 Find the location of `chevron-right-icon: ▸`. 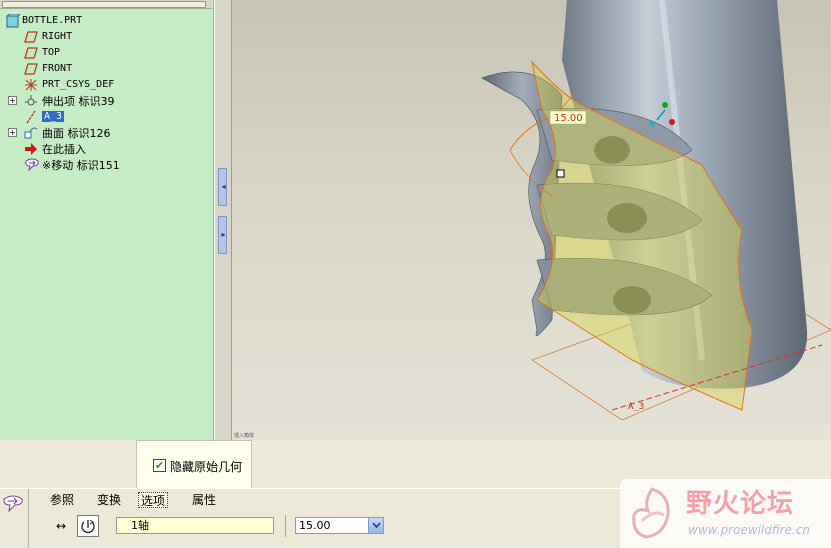

chevron-right-icon: ▸ is located at coordinates (223, 234).